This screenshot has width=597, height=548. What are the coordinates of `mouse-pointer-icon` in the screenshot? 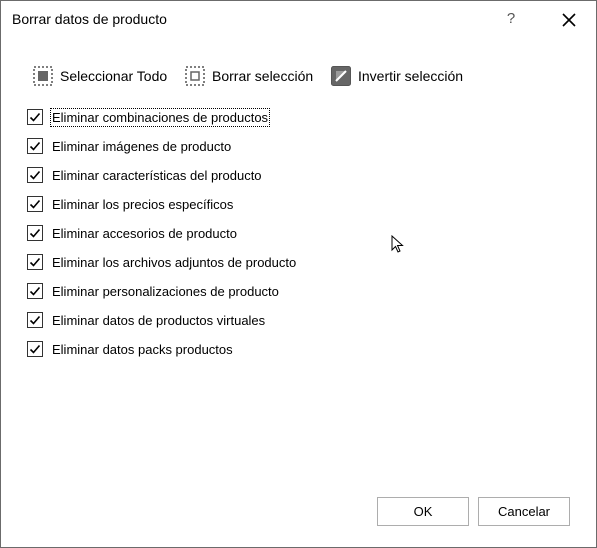 It's located at (397, 244).